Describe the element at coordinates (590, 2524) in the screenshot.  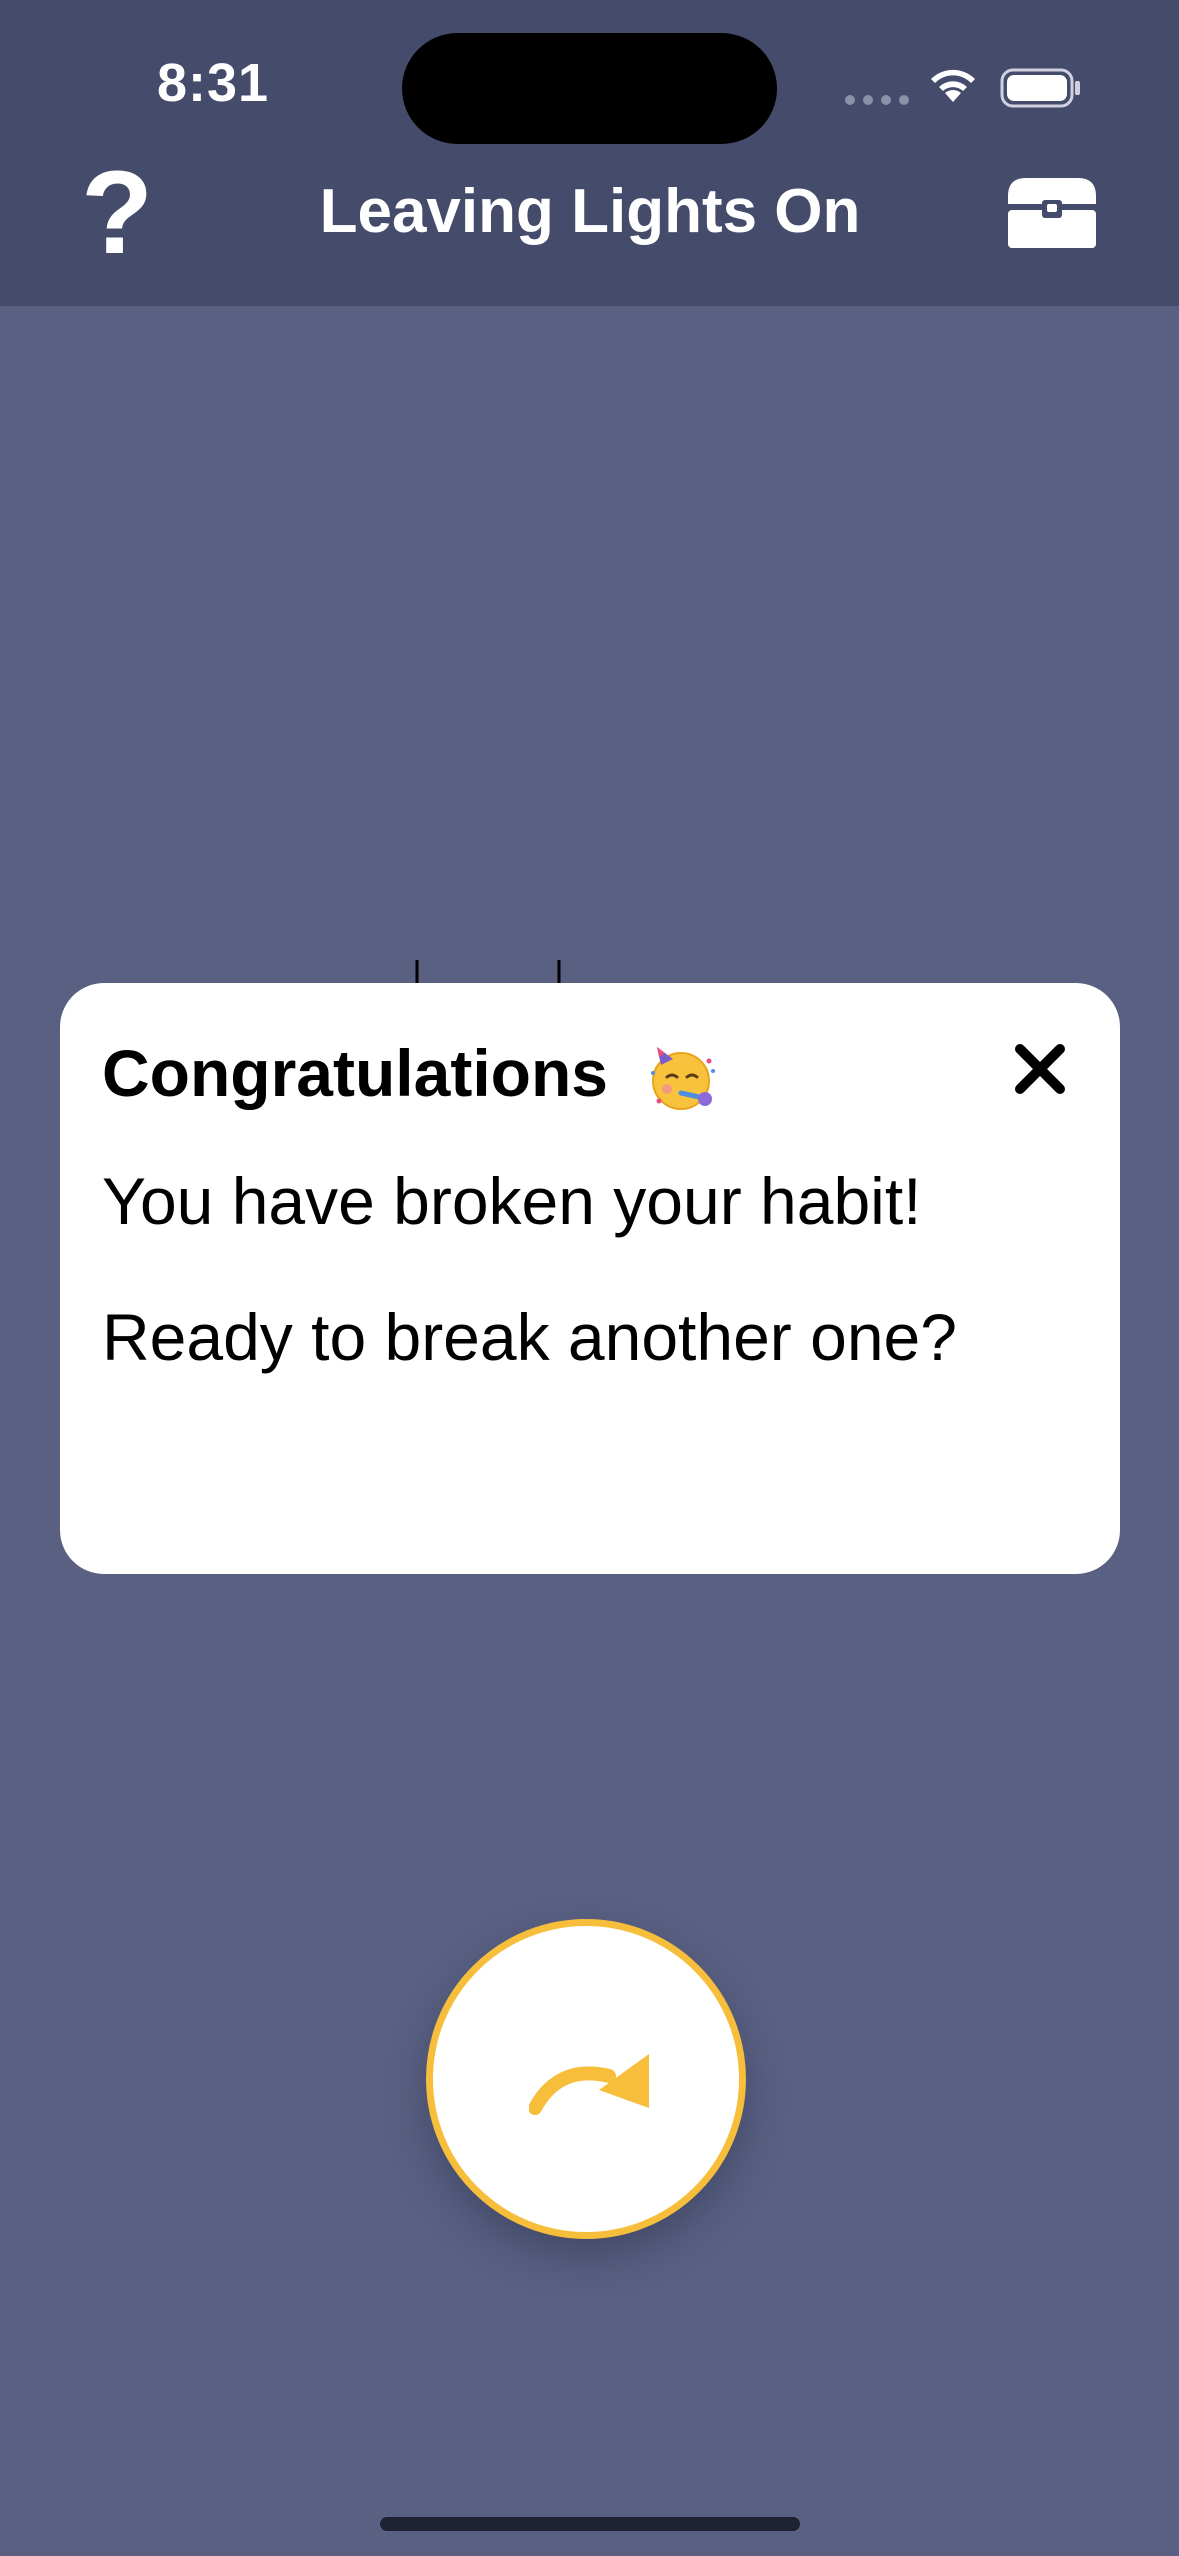
I see `home-indicator` at that location.